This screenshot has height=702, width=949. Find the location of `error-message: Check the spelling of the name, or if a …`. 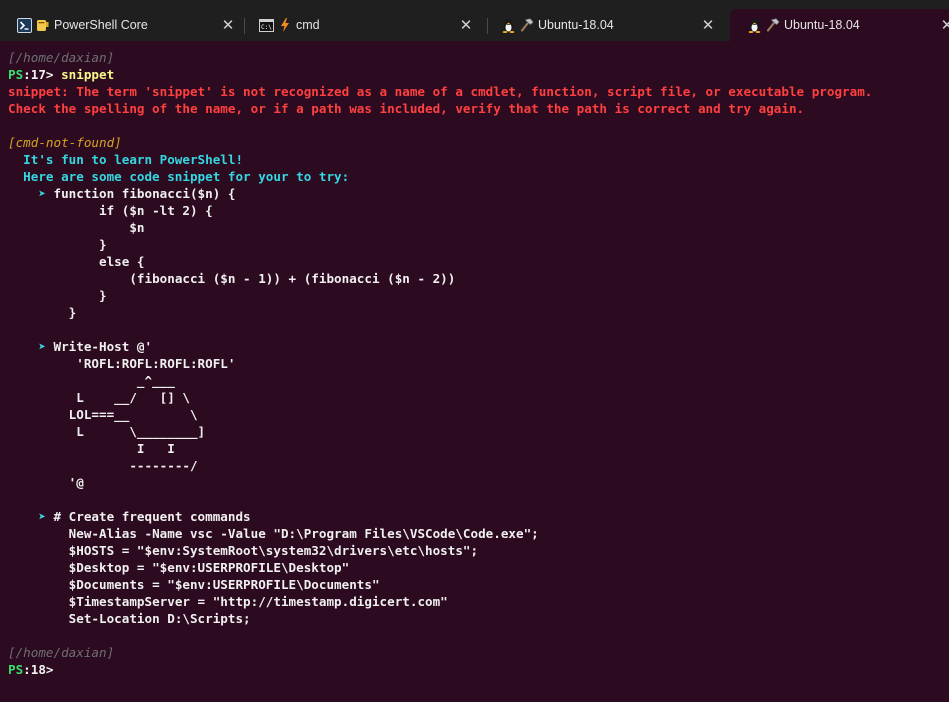

error-message: Check the spelling of the name, or if a … is located at coordinates (406, 108).